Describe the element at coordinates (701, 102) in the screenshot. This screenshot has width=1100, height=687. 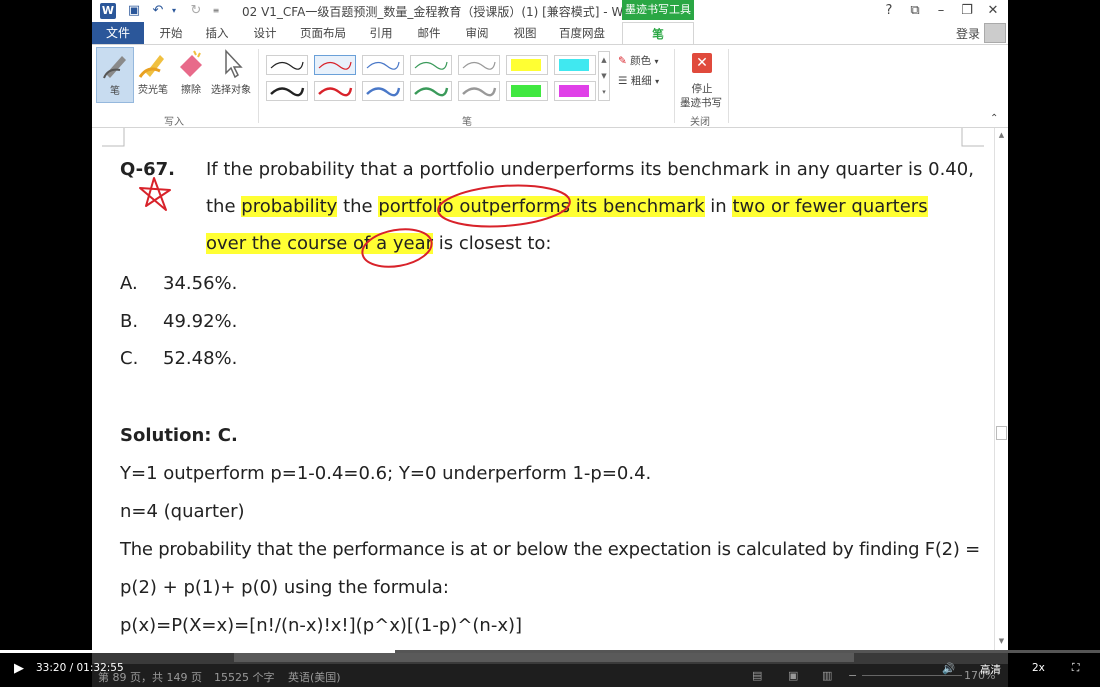
I see `stop-inking-label-2: 墨迹书写` at that location.